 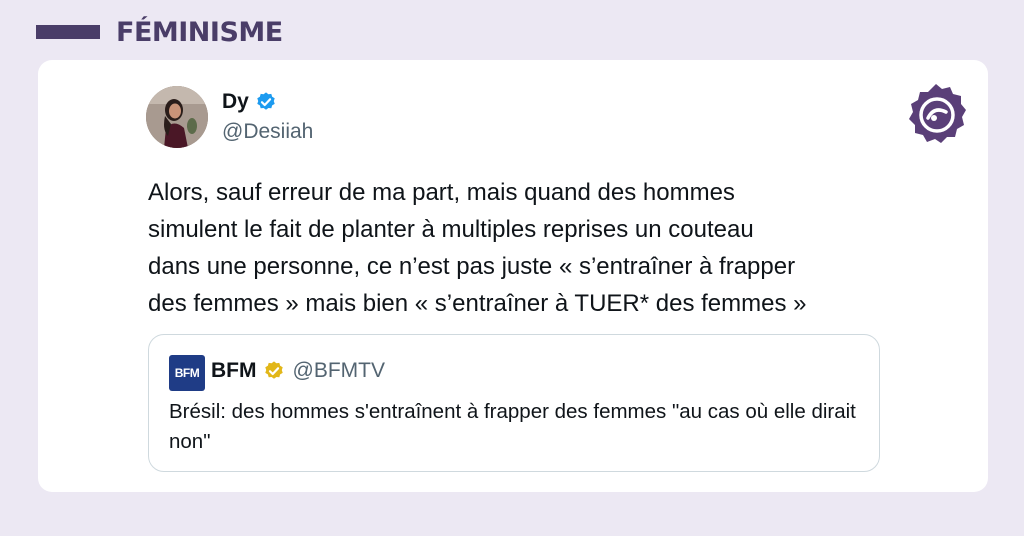 What do you see at coordinates (339, 371) in the screenshot?
I see `quoted-author-handle: @BFMTV` at bounding box center [339, 371].